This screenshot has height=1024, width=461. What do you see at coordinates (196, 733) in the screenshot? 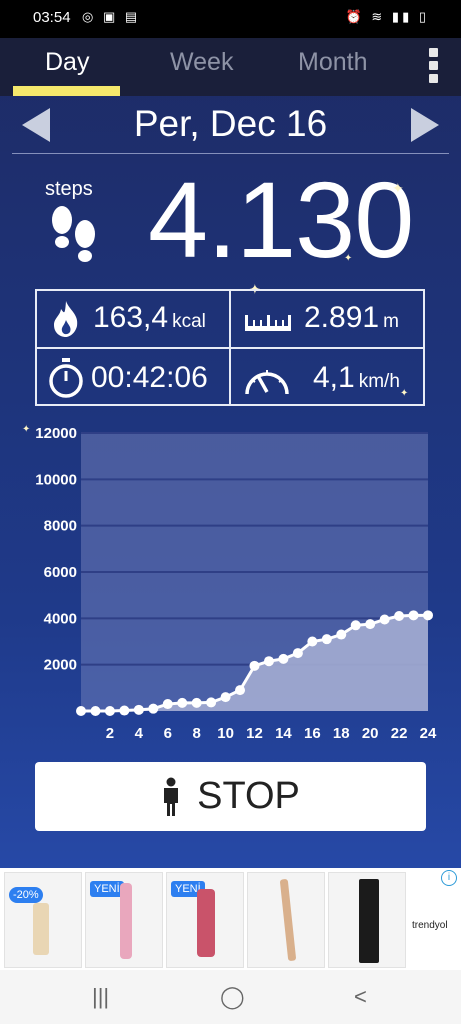
I see `x-tick-label: 8` at bounding box center [196, 733].